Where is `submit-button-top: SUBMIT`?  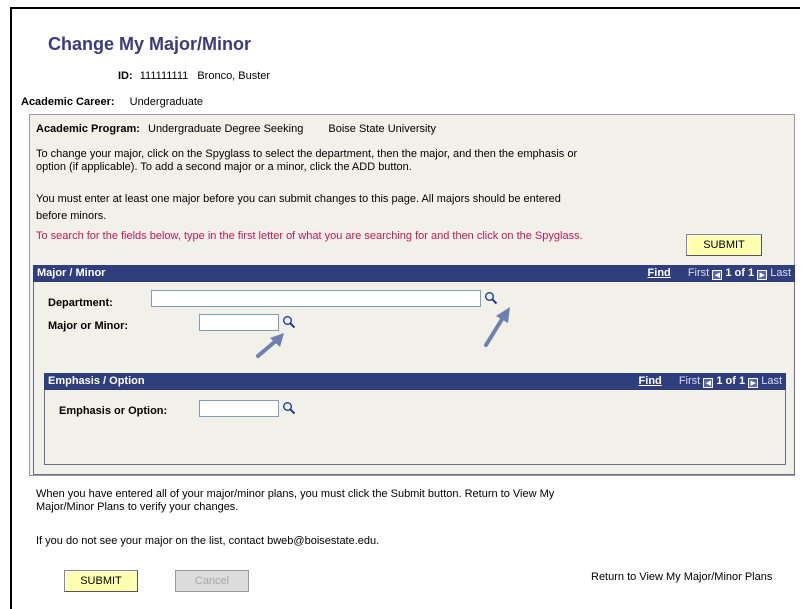
submit-button-top: SUBMIT is located at coordinates (724, 245).